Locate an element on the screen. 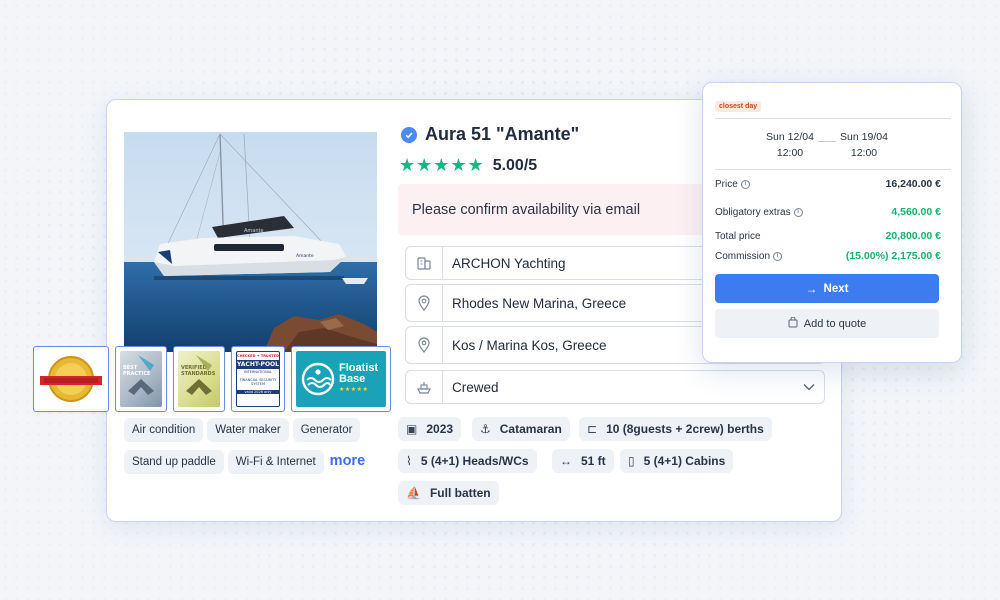 This screenshot has height=600, width=1000. verified-standards-badge: VERIFIED STANDARDS is located at coordinates (199, 379).